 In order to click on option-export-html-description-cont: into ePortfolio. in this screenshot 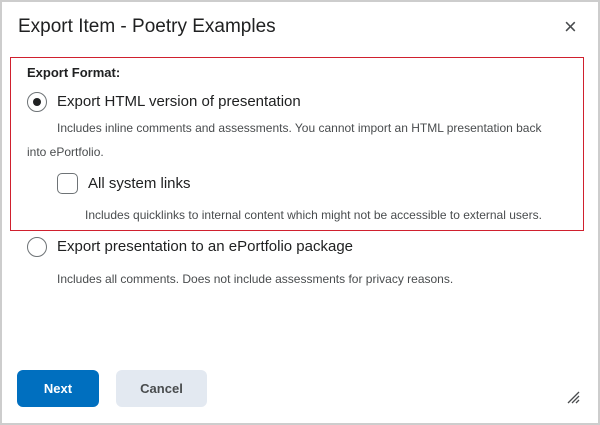, I will do `click(65, 152)`.